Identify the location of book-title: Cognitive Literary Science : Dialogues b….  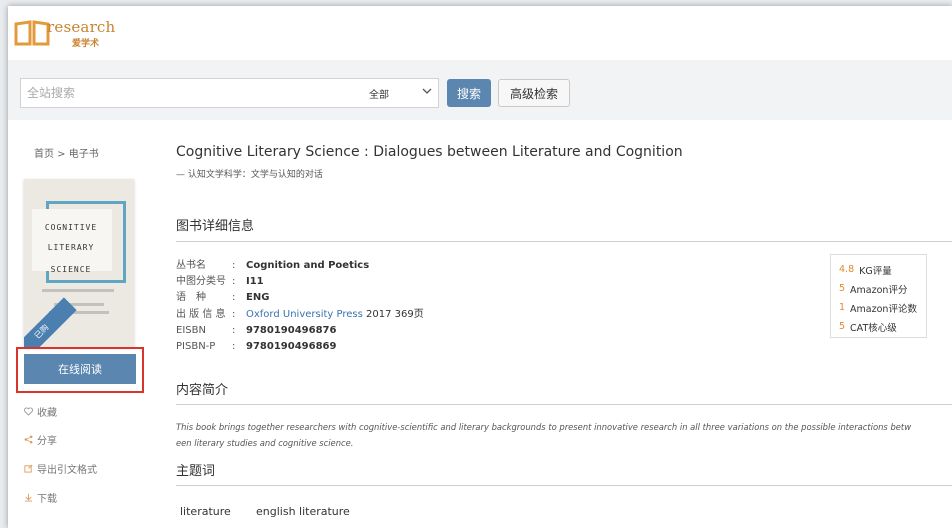
(429, 152).